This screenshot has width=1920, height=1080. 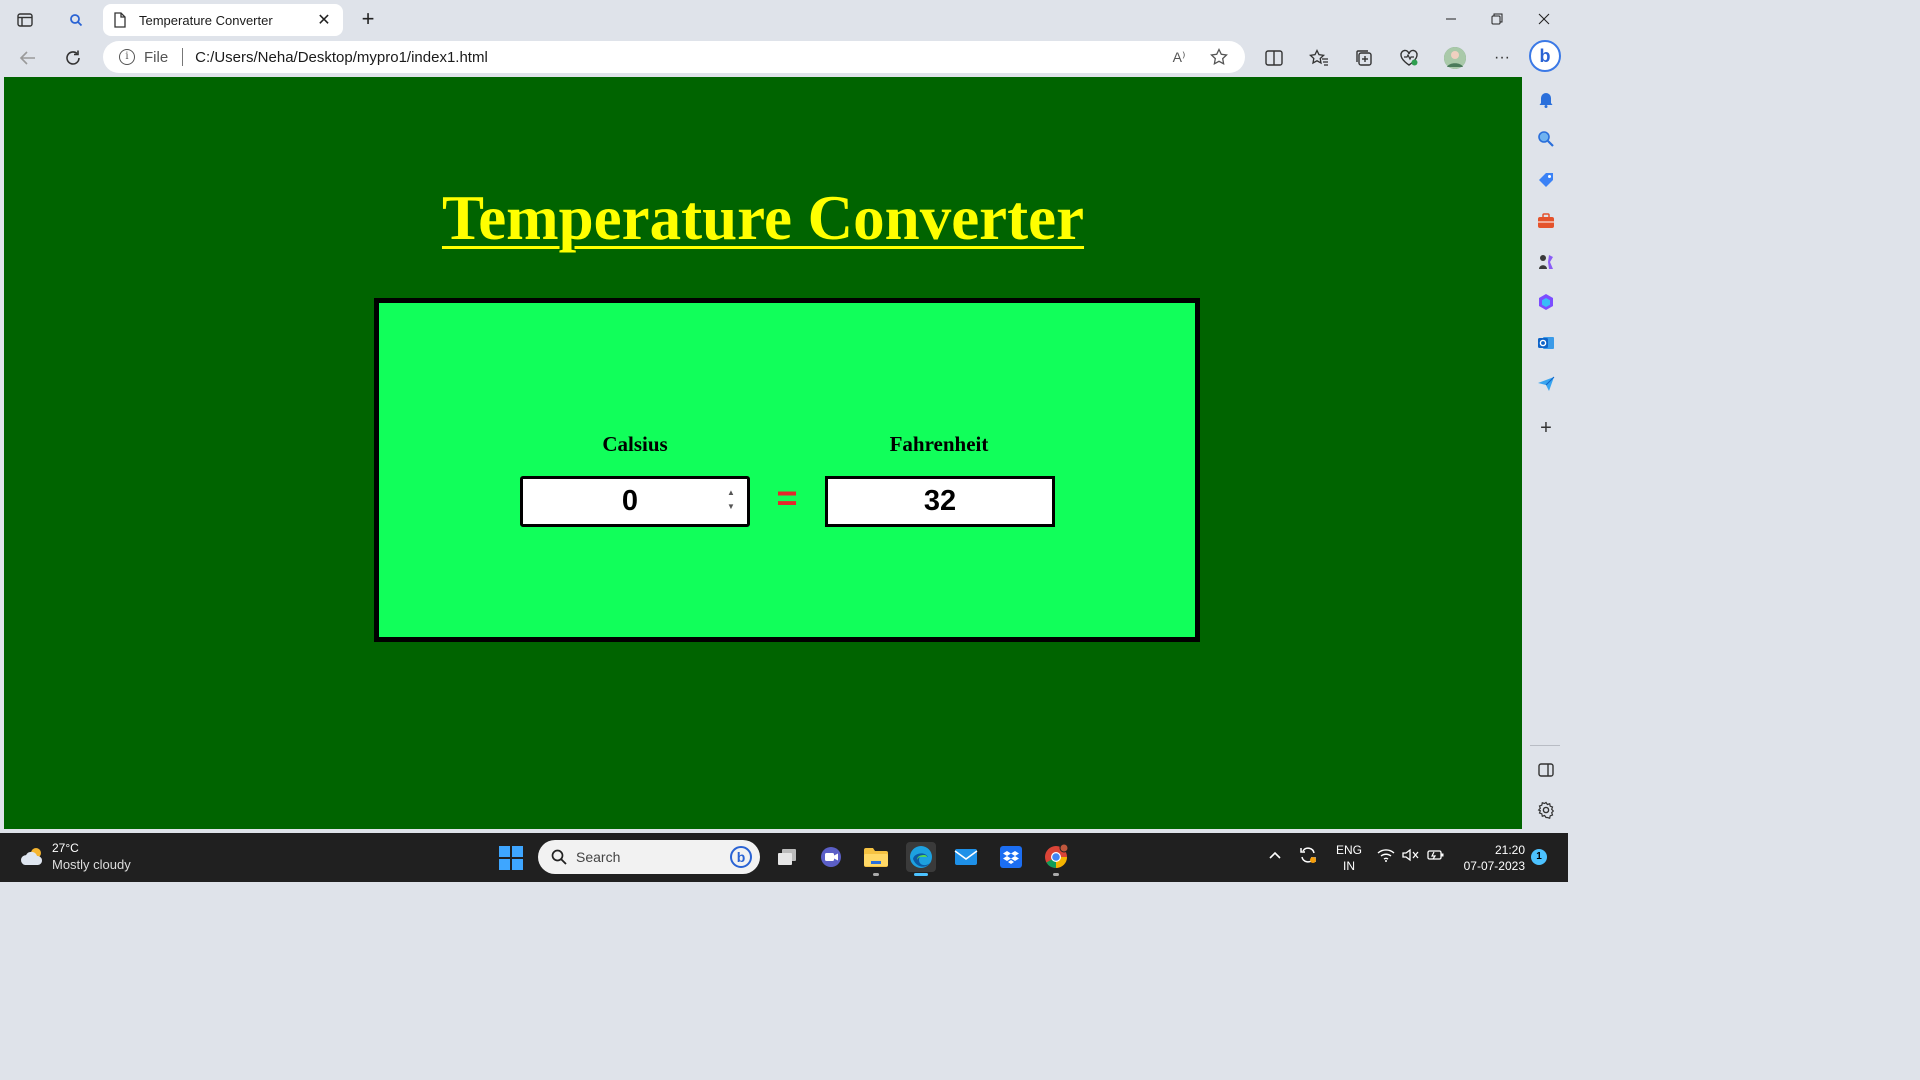 What do you see at coordinates (1546, 302) in the screenshot?
I see `microsoft-365-icon` at bounding box center [1546, 302].